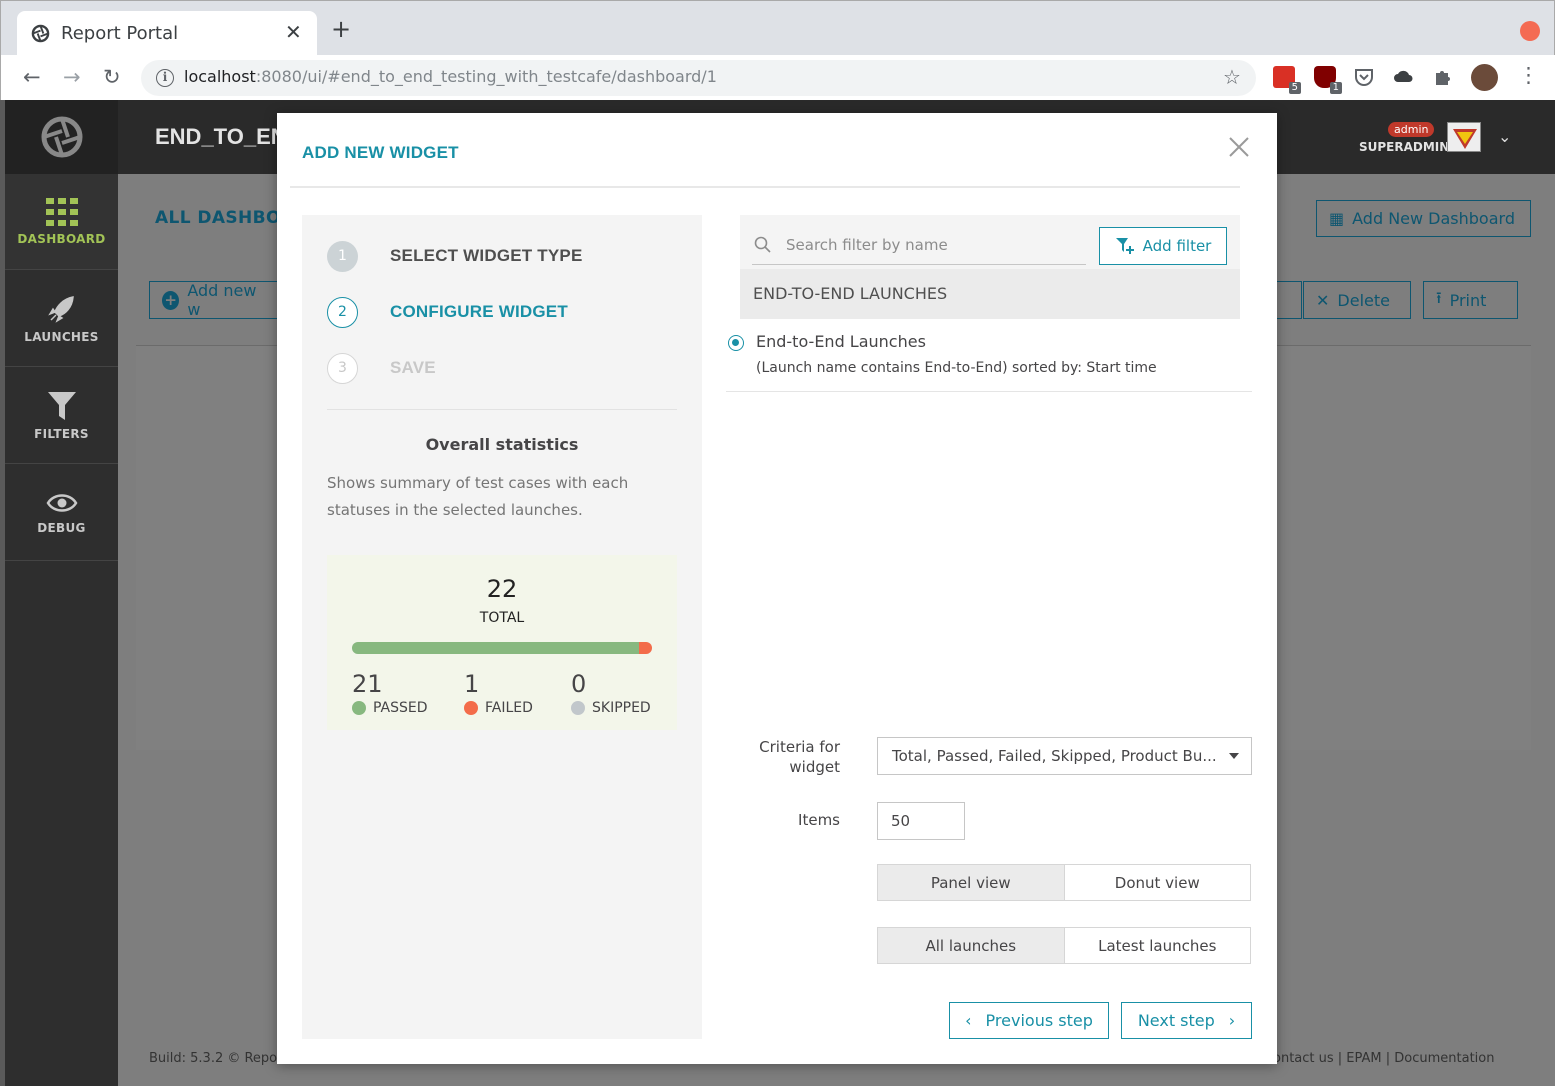 This screenshot has width=1555, height=1086. I want to click on edit-button, so click(1289, 300).